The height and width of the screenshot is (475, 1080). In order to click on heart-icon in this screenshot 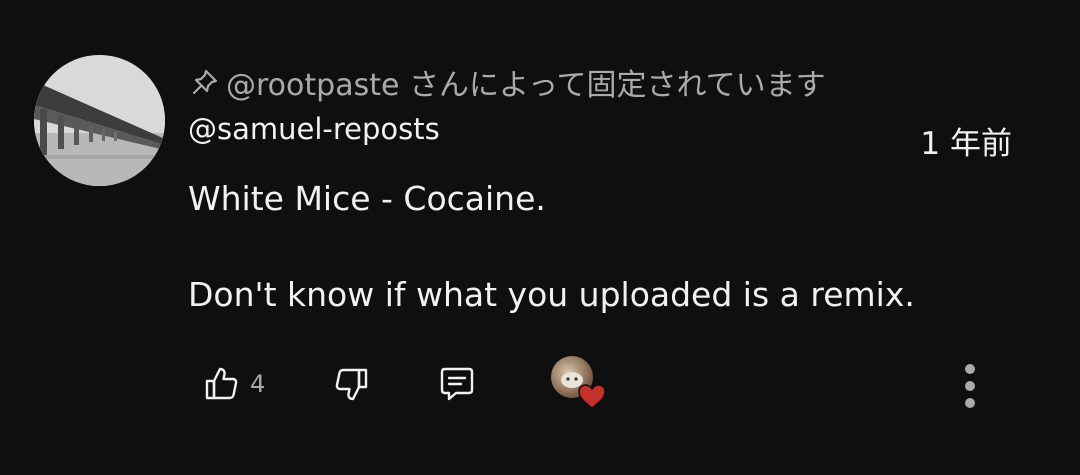, I will do `click(592, 396)`.